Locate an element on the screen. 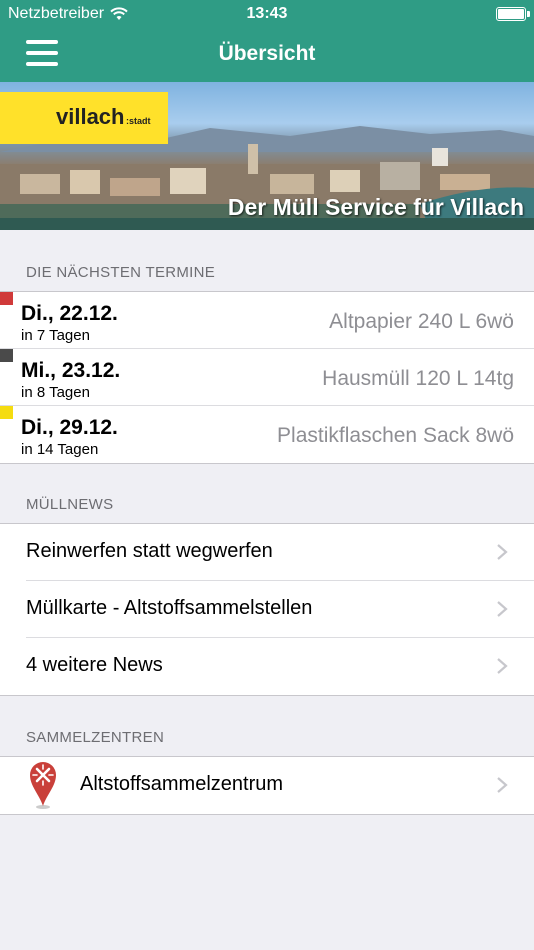 This screenshot has height=950, width=534. news-item: Reinwerfen statt wegwerfen is located at coordinates (267, 552).